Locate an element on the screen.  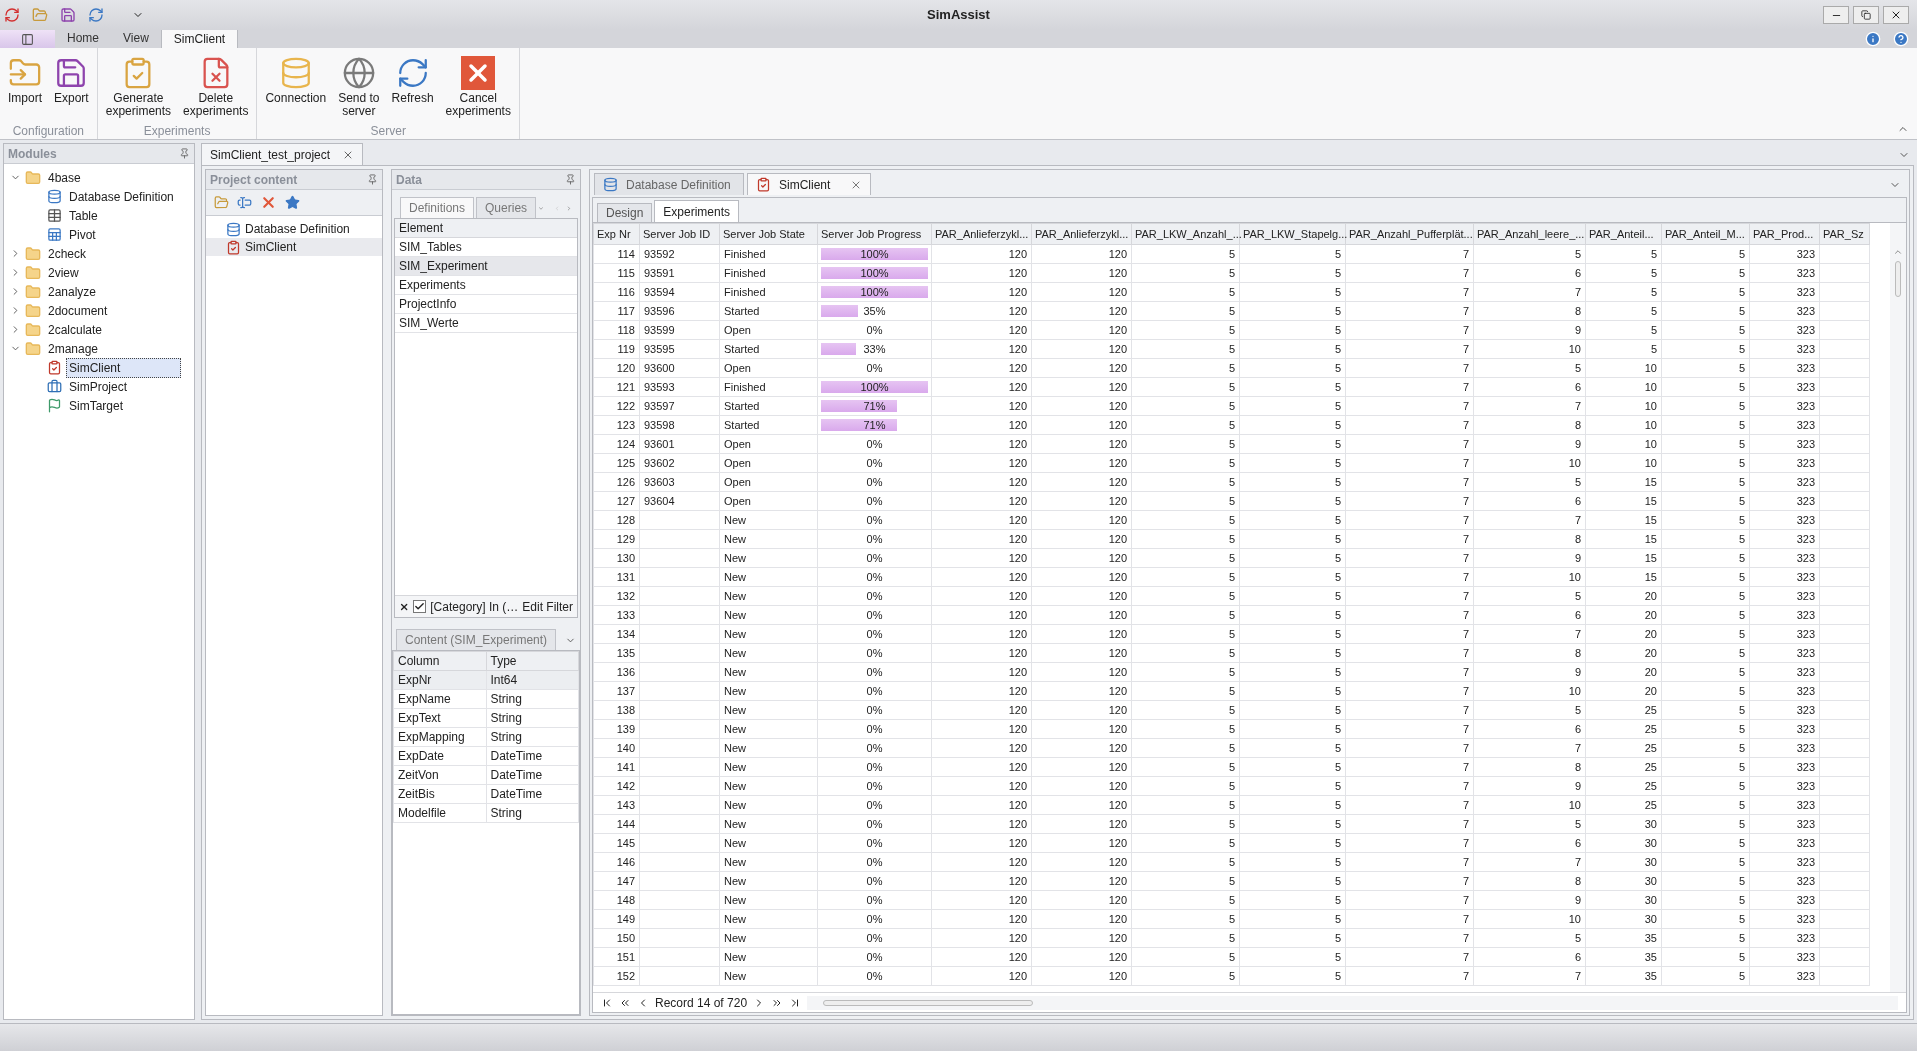
tree-item: Table is located at coordinates (83, 215).